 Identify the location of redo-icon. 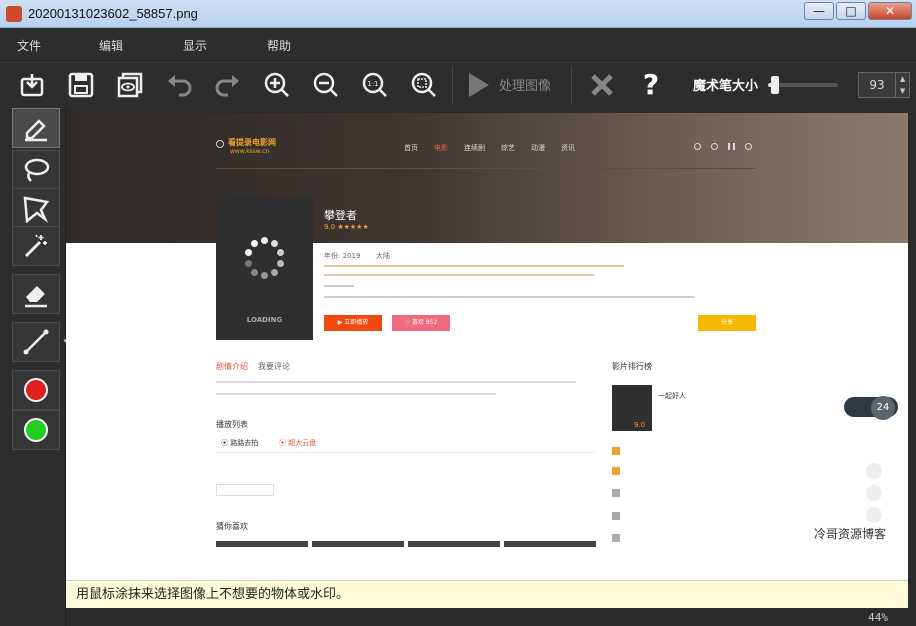
(228, 85).